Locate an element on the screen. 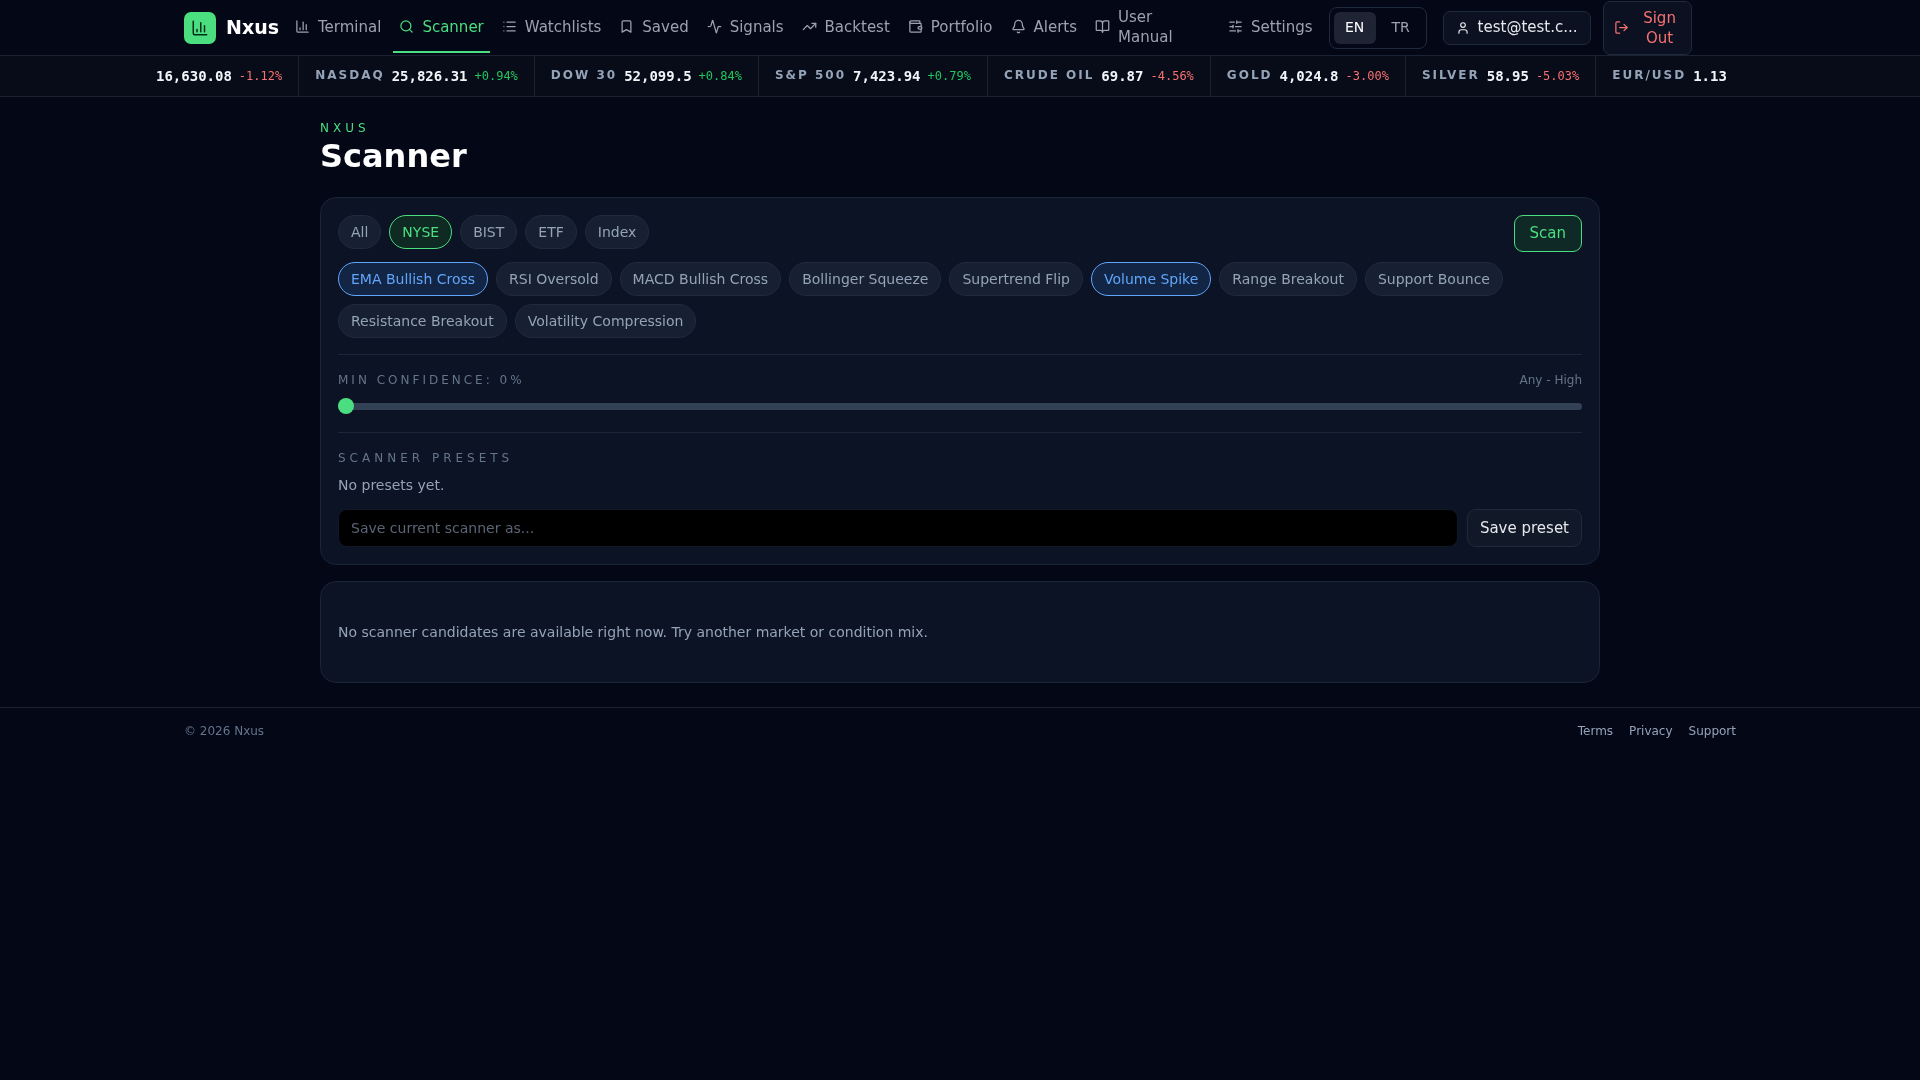  scan-button: Scan is located at coordinates (1547, 233).